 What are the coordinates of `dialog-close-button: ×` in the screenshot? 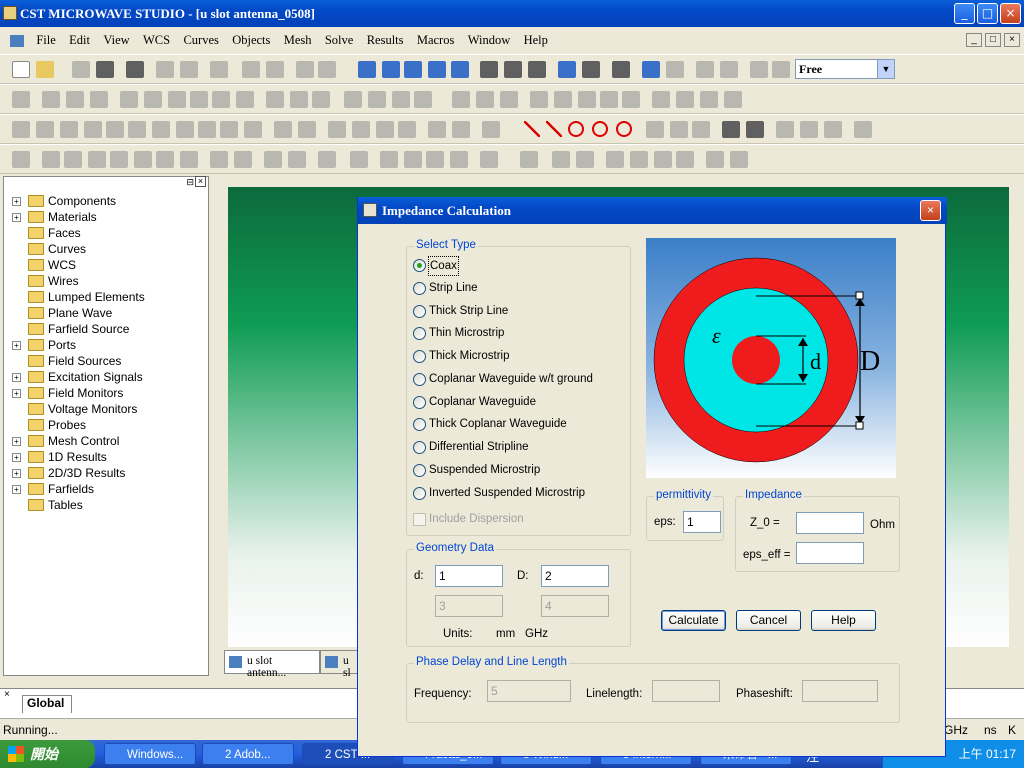 It's located at (930, 210).